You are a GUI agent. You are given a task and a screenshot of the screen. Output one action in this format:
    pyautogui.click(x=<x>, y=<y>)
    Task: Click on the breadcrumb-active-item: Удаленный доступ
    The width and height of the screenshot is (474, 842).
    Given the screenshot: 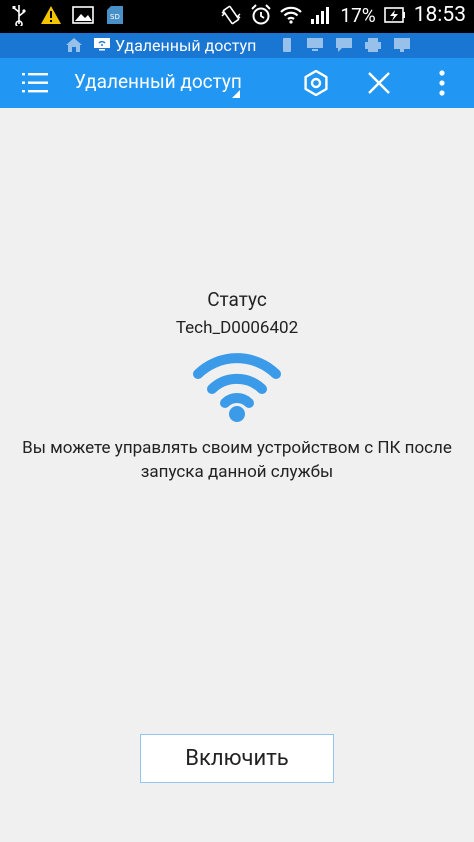 What is the action you would take?
    pyautogui.click(x=174, y=45)
    